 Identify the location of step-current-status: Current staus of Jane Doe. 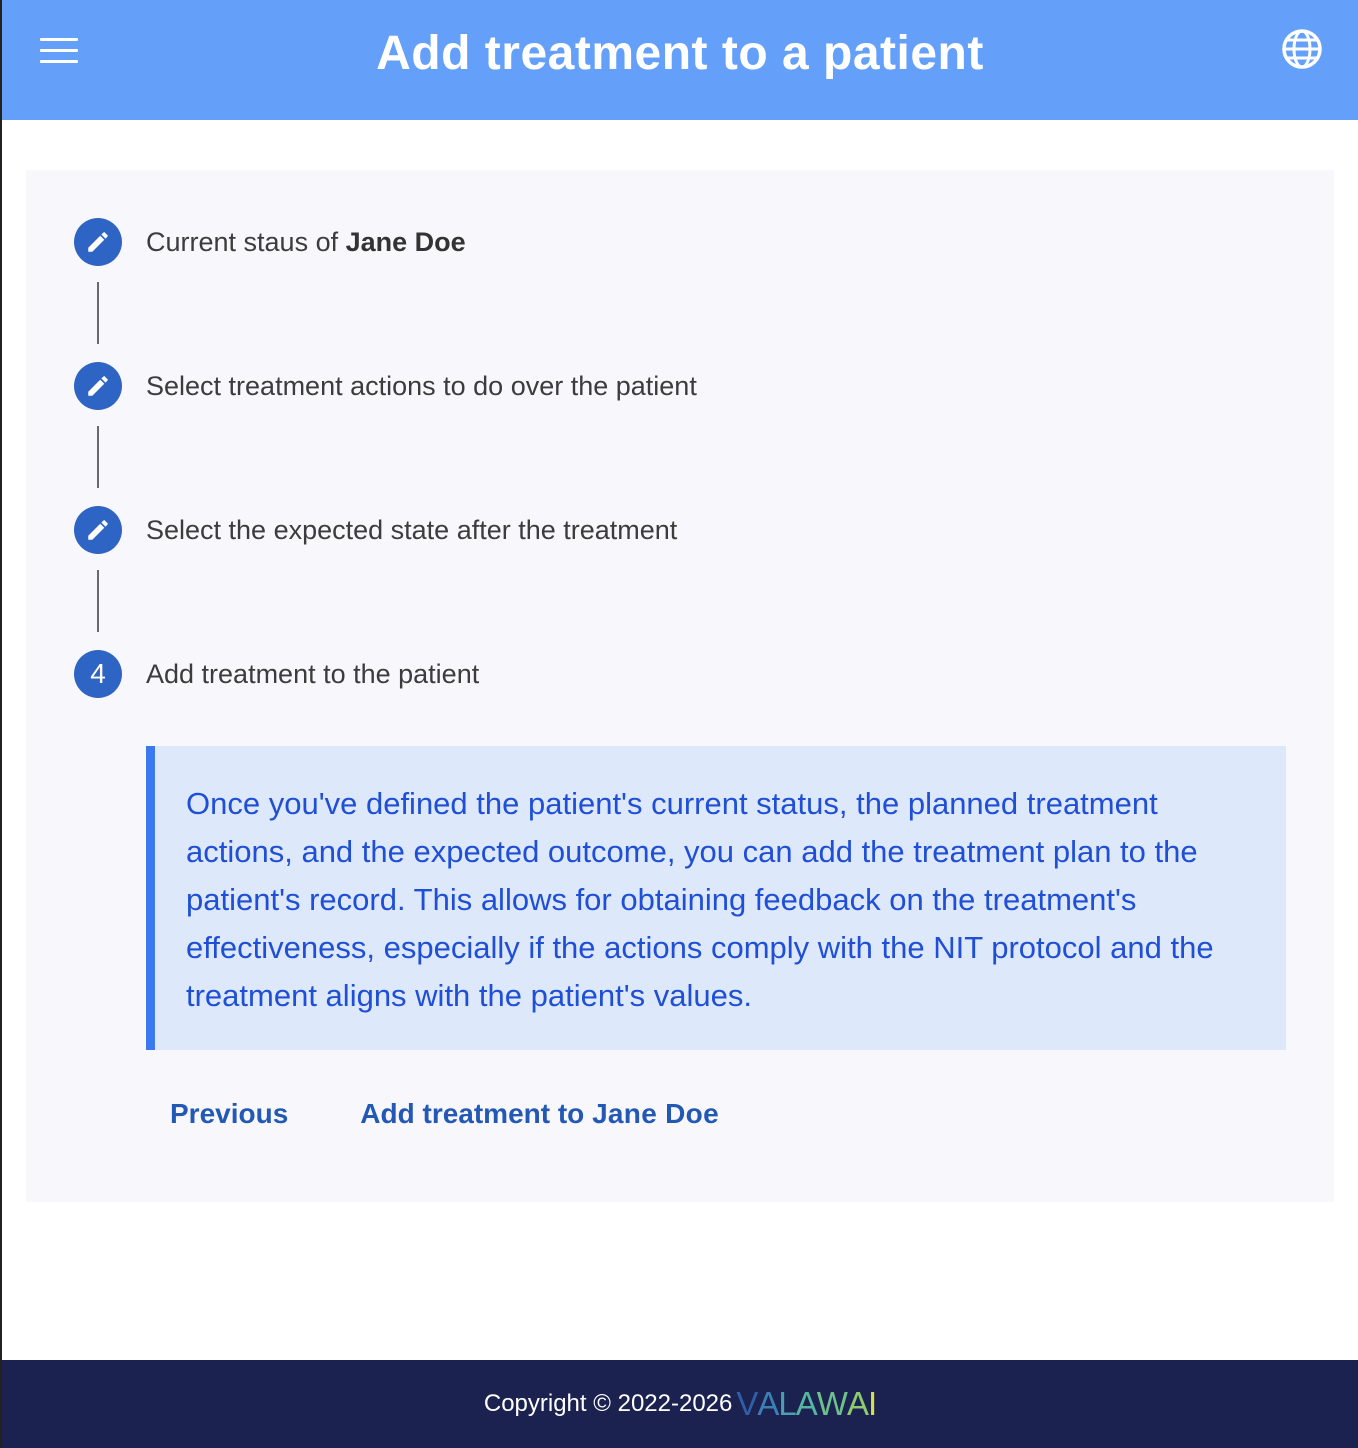
(270, 242).